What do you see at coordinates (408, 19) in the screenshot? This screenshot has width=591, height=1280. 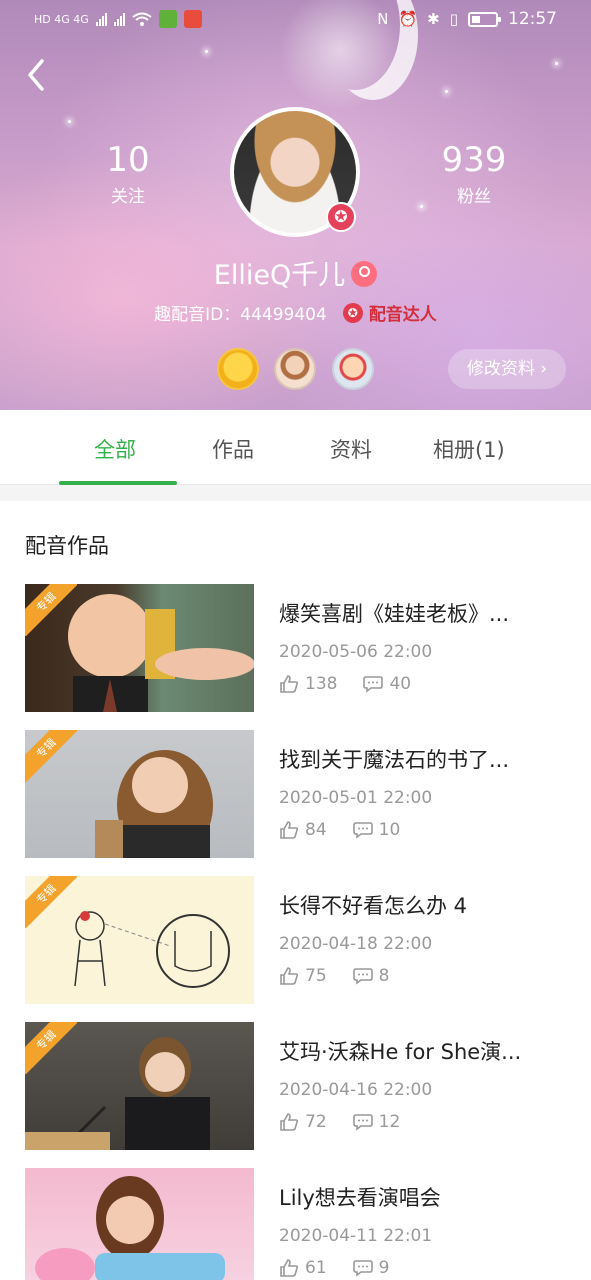 I see `alarm-icon: ⏰` at bounding box center [408, 19].